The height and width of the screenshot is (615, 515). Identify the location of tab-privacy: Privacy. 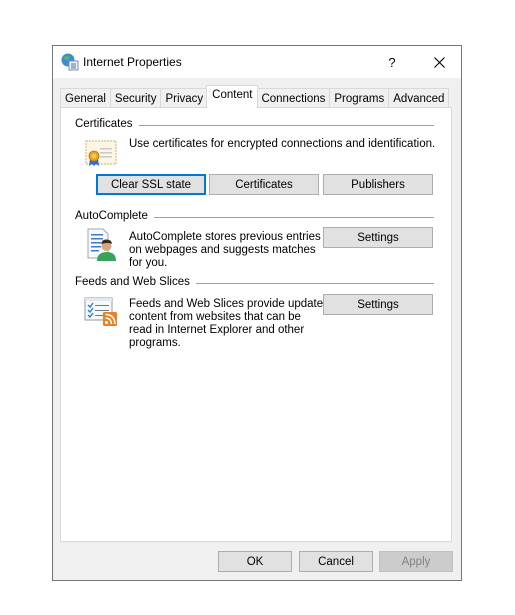
(184, 98).